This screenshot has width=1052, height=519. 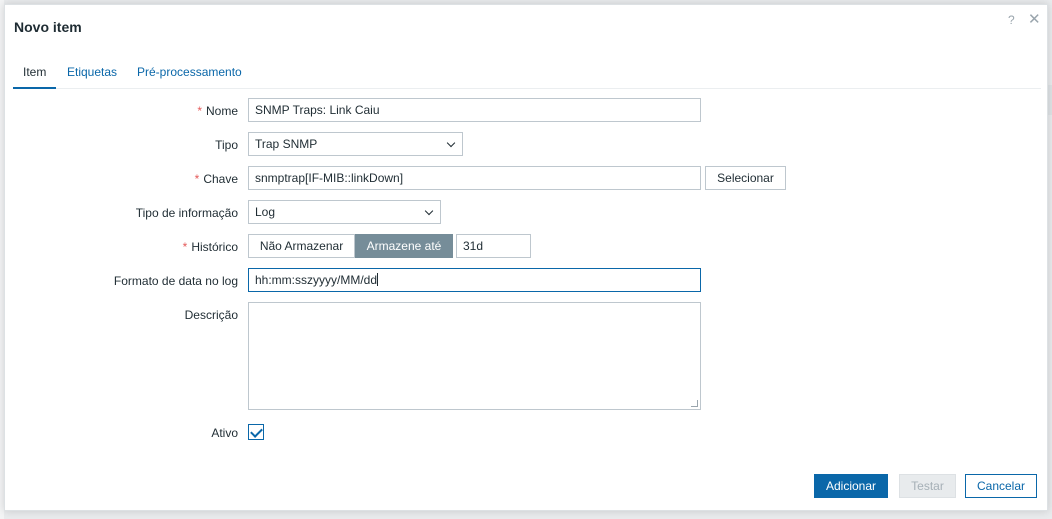 What do you see at coordinates (211, 315) in the screenshot?
I see `descricao-label: Descrição` at bounding box center [211, 315].